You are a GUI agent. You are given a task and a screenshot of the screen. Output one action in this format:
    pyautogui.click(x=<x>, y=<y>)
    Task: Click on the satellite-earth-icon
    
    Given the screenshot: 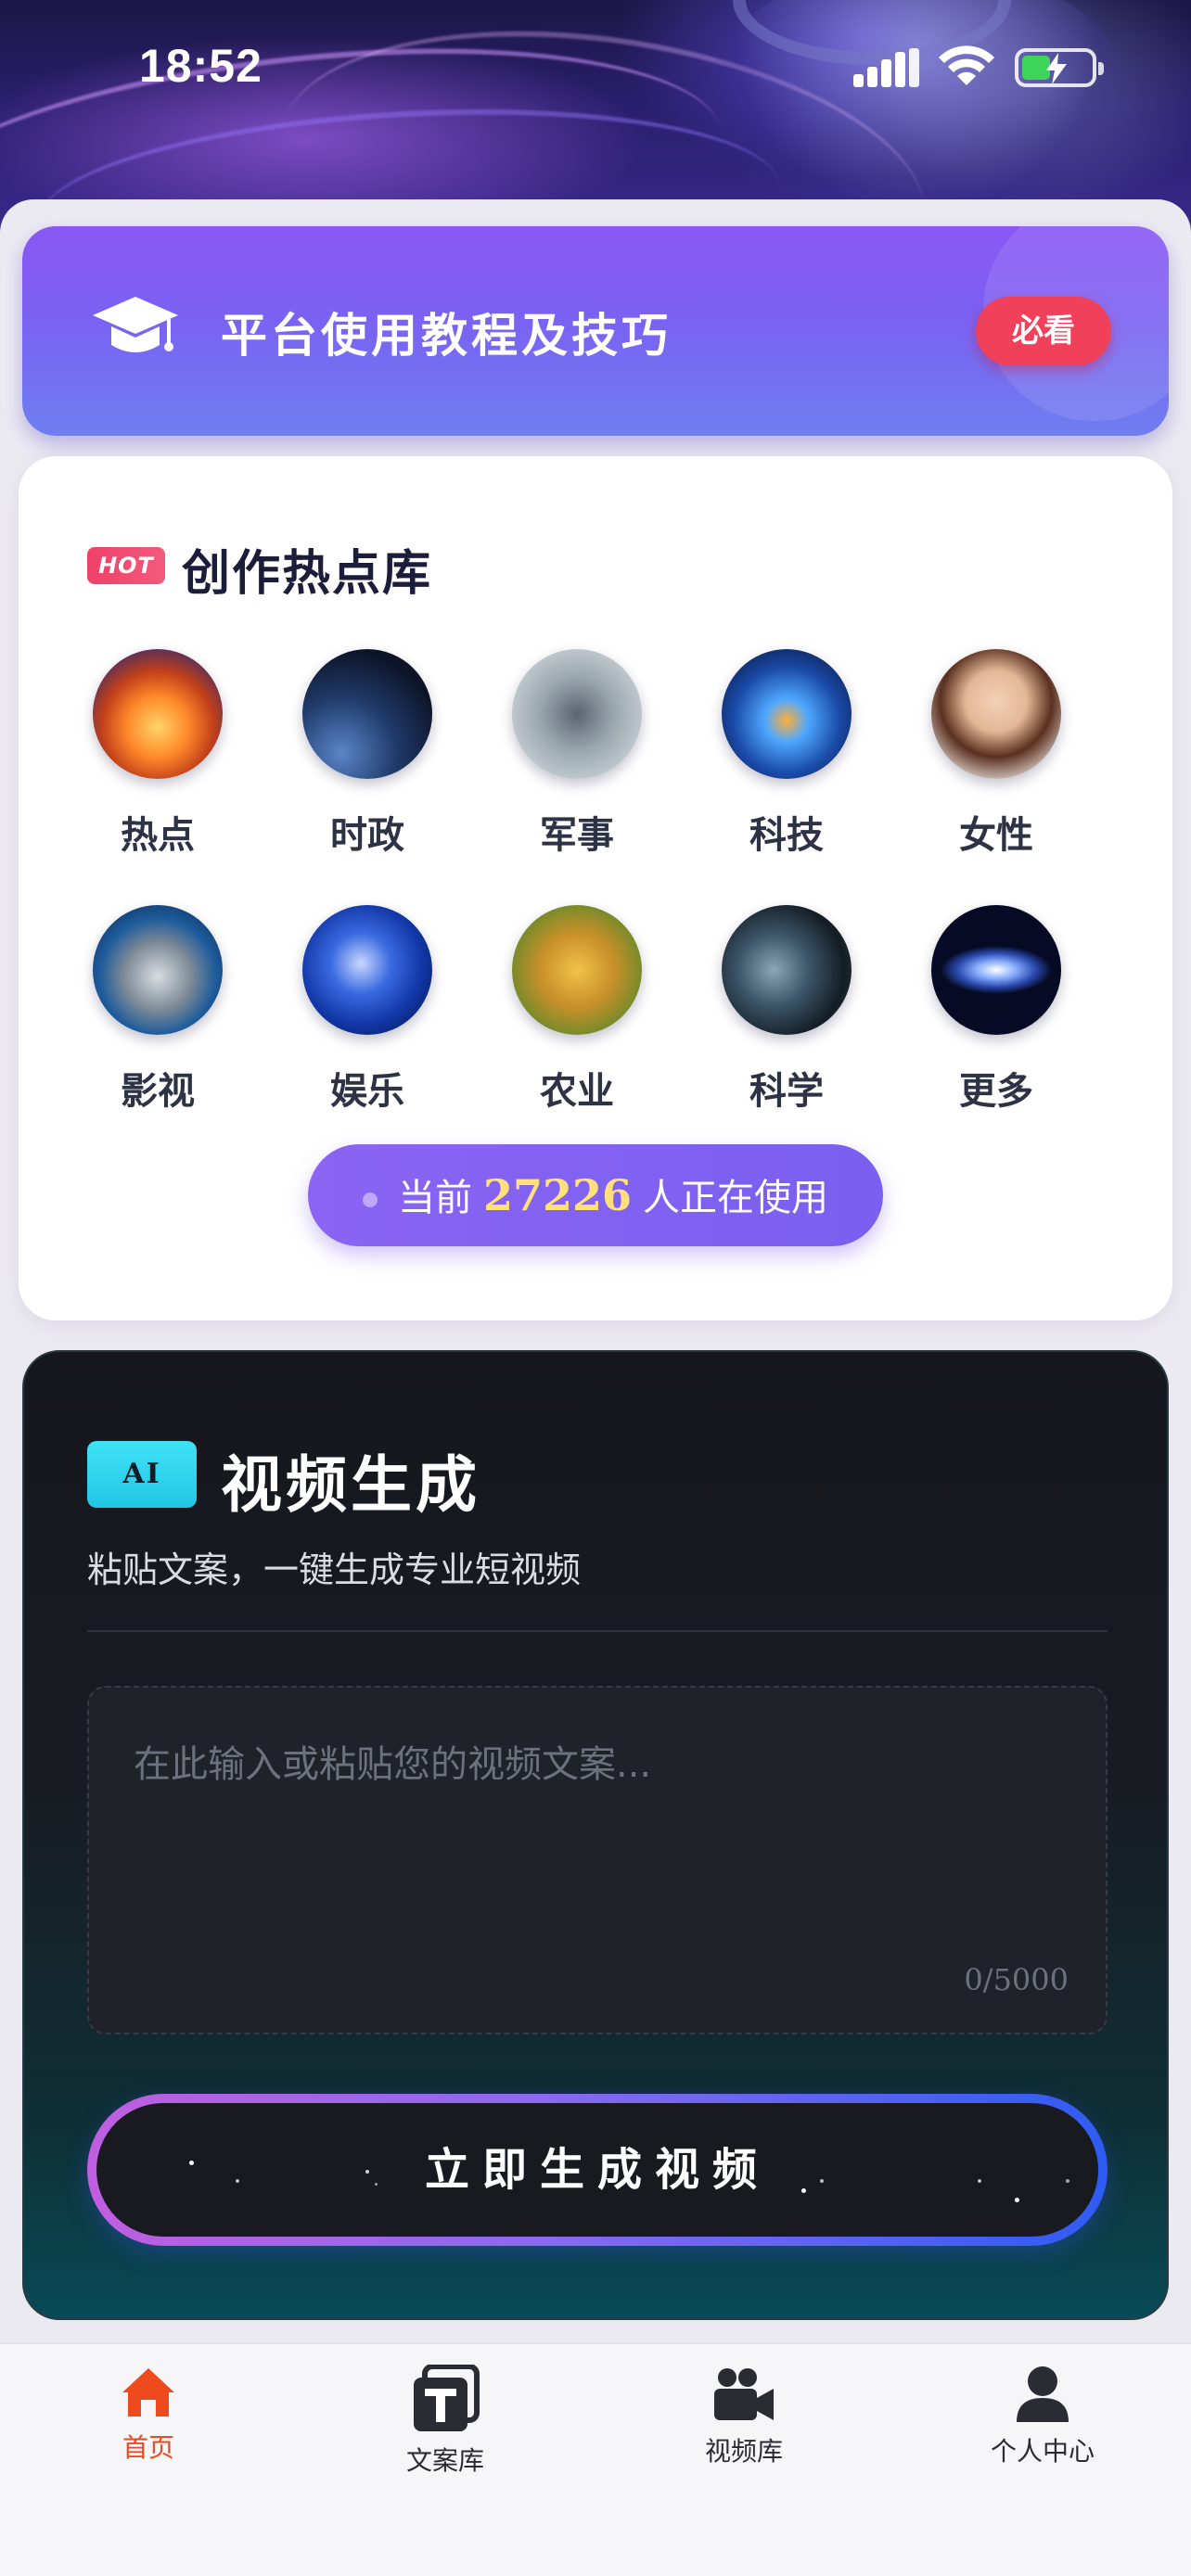 What is the action you would take?
    pyautogui.click(x=367, y=714)
    